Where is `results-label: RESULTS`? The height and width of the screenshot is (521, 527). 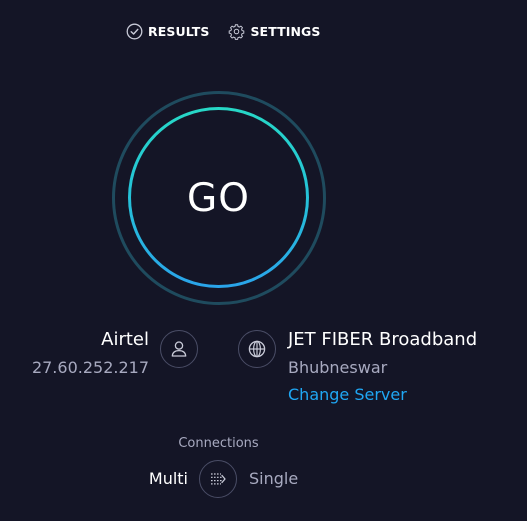
results-label: RESULTS is located at coordinates (179, 31).